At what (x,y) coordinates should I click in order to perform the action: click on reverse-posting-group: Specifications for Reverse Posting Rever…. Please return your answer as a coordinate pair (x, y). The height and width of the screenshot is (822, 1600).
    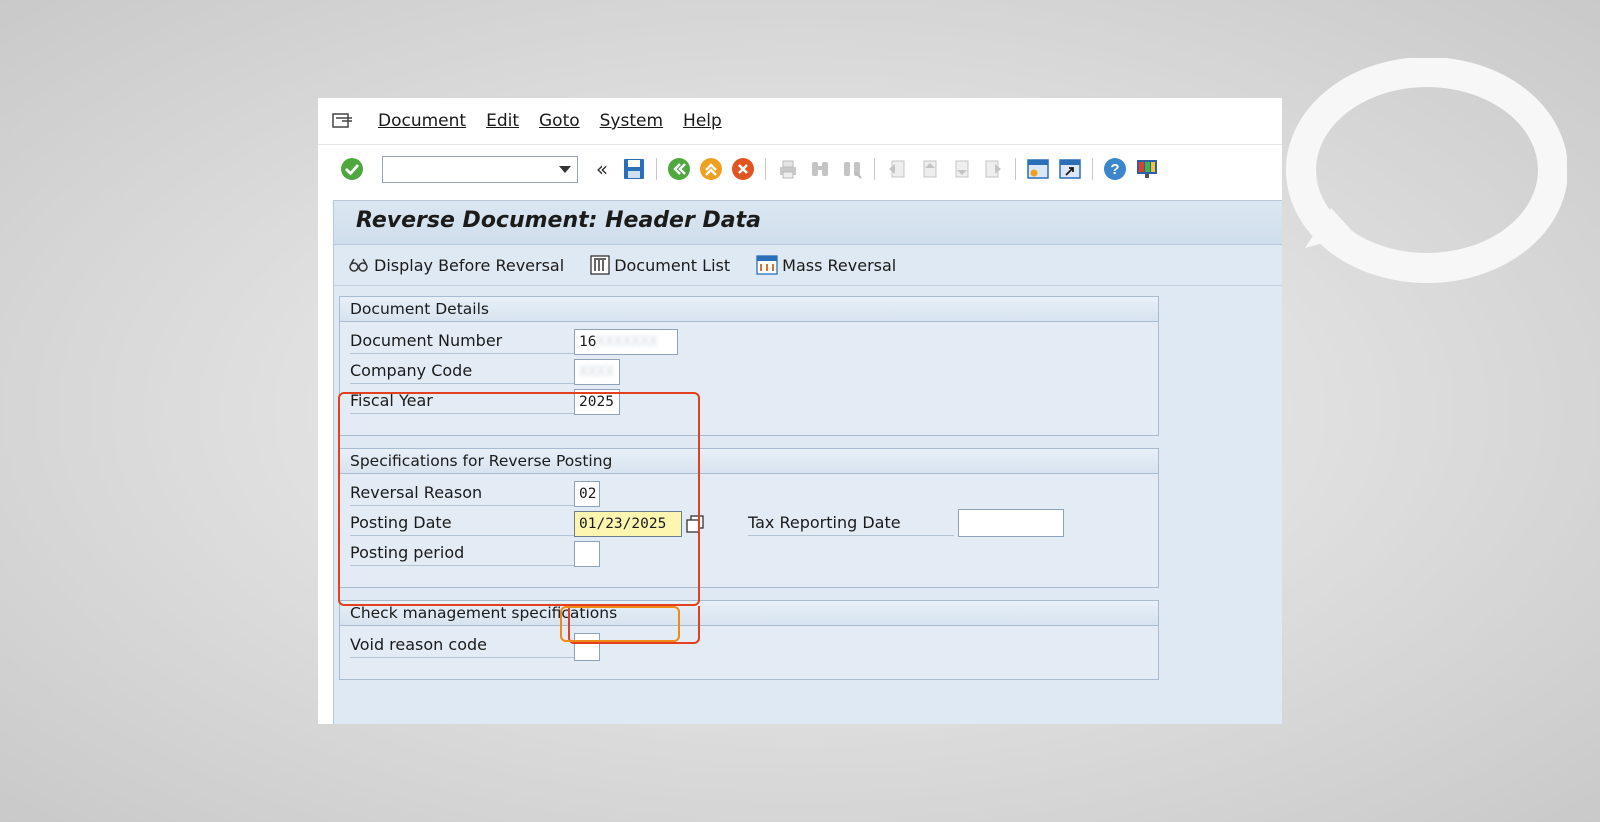
    Looking at the image, I should click on (749, 518).